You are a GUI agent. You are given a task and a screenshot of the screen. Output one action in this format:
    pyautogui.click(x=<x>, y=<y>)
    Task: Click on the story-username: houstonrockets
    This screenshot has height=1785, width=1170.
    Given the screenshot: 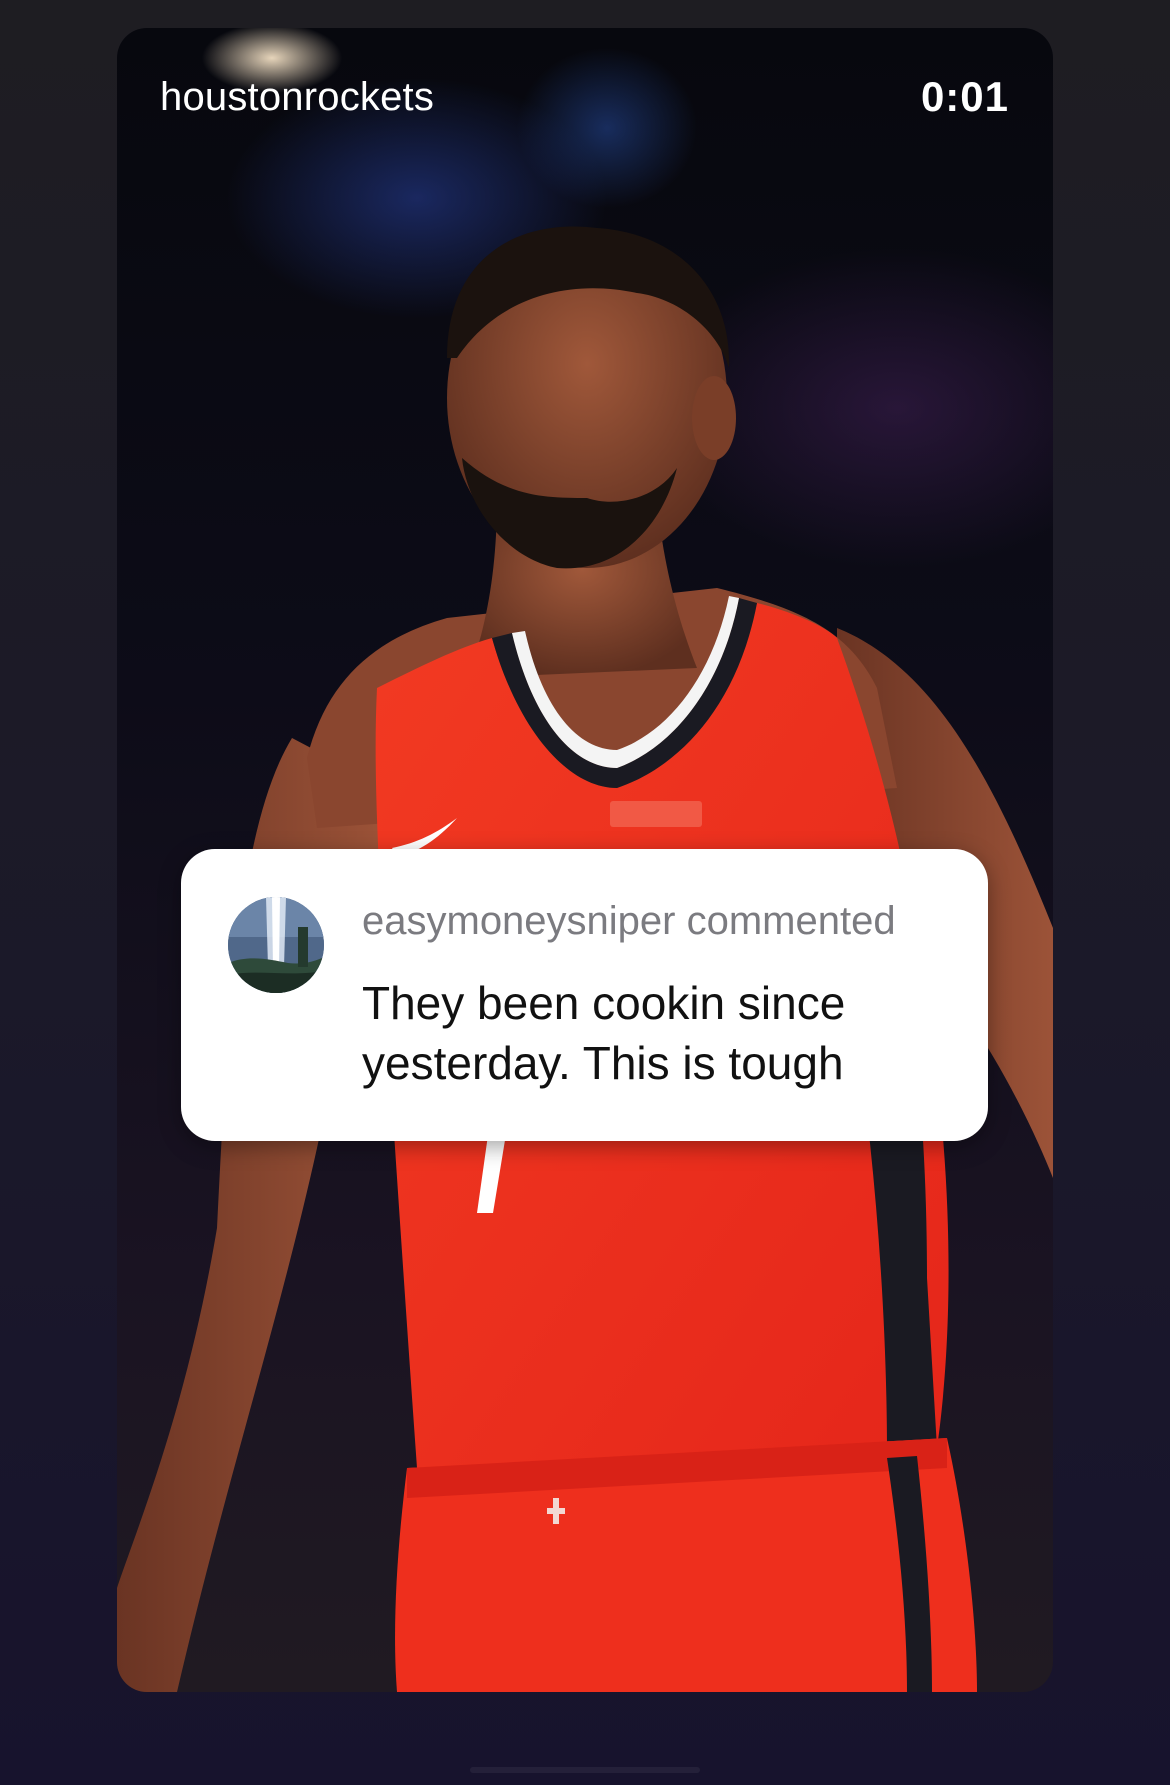 What is the action you would take?
    pyautogui.click(x=297, y=97)
    